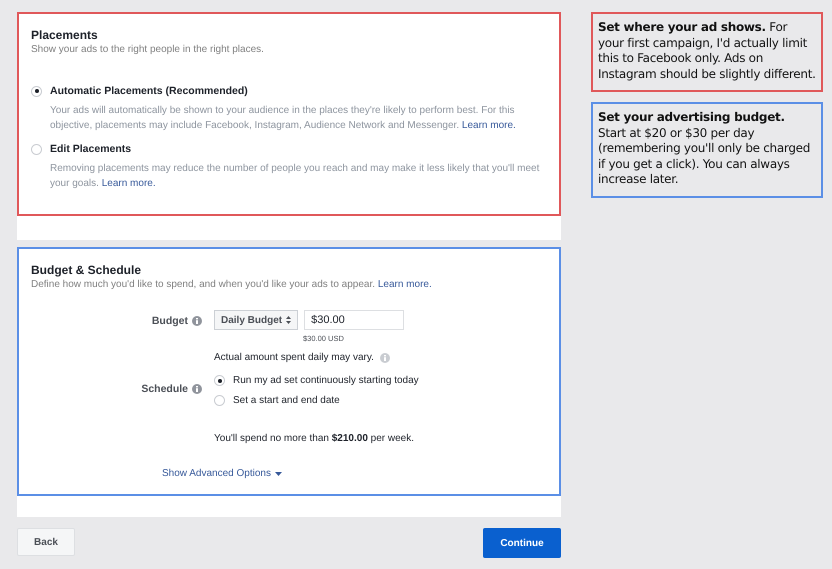 The image size is (832, 569). I want to click on option-label: Automatic Placements (Recommended), so click(149, 91).